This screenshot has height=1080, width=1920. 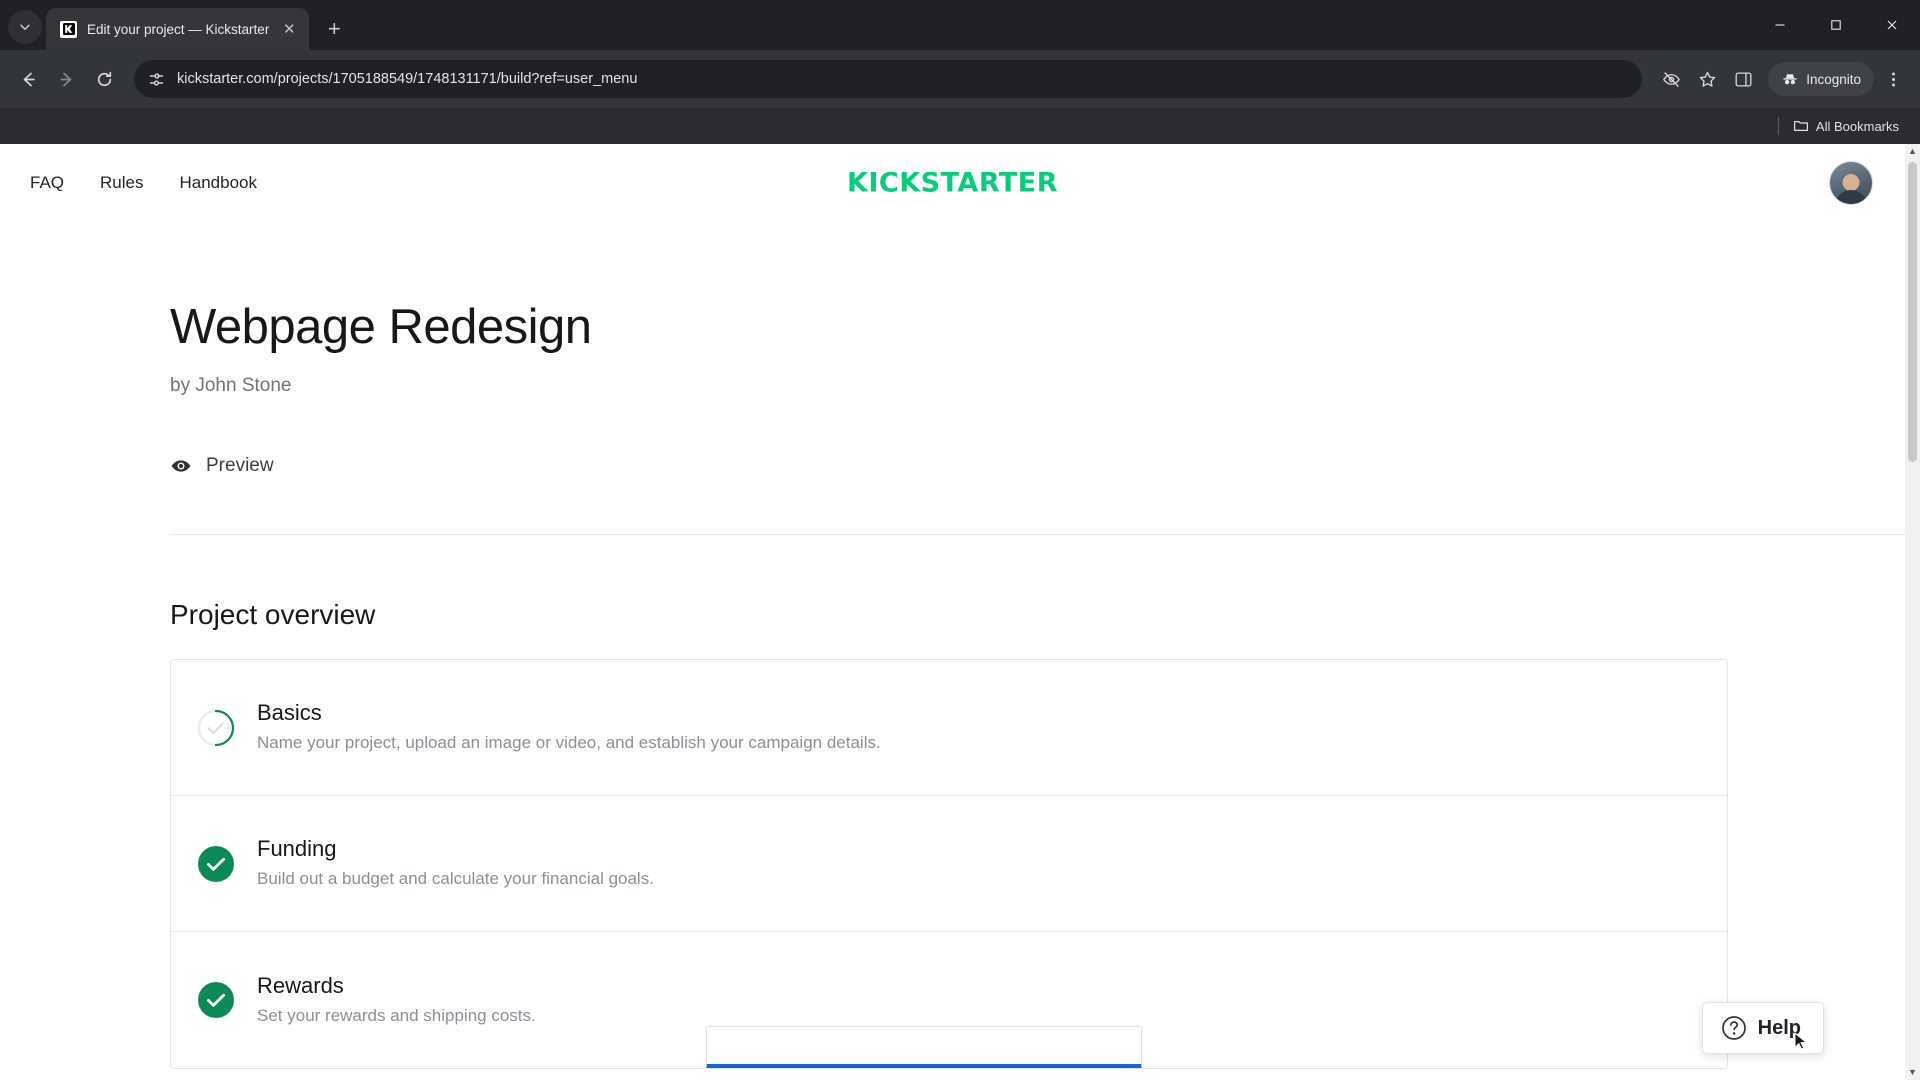 I want to click on nav-link-rules: Rules, so click(x=121, y=183).